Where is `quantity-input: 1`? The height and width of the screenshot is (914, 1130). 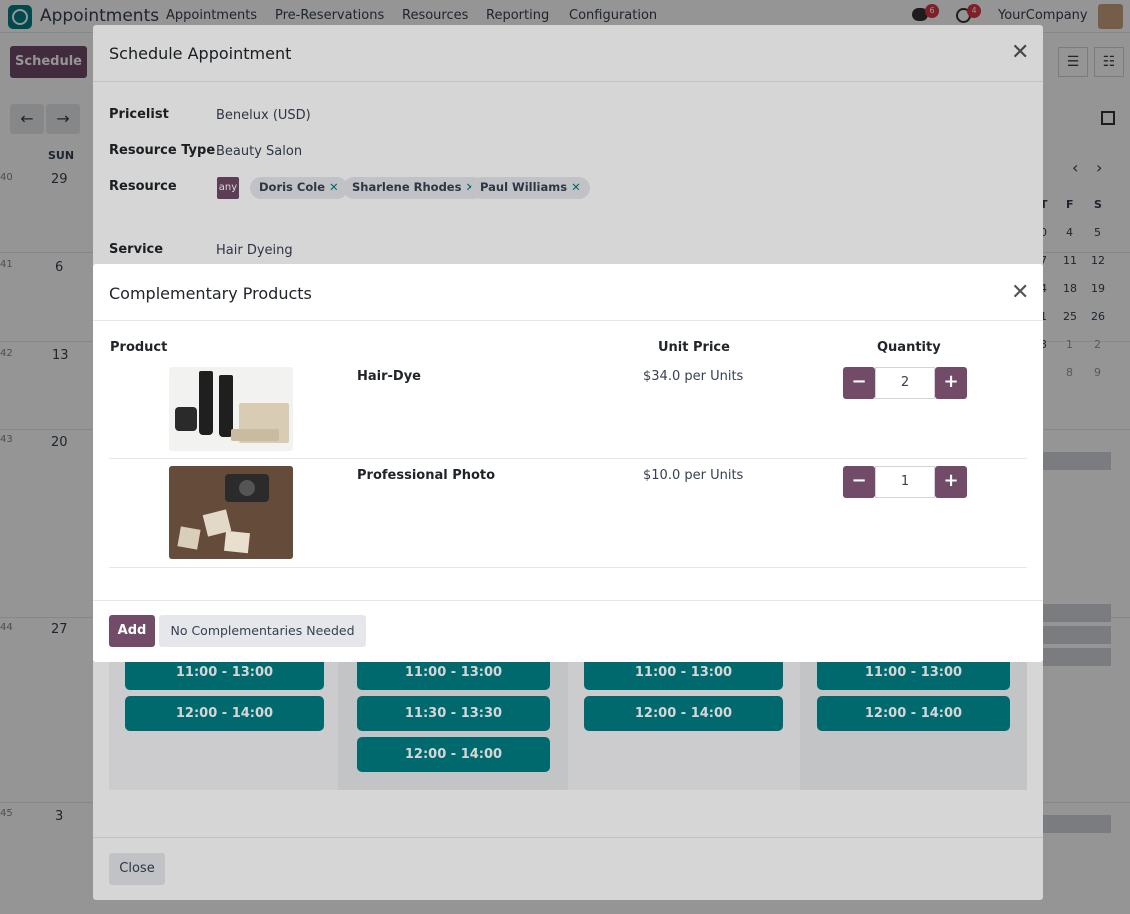
quantity-input: 1 is located at coordinates (905, 482).